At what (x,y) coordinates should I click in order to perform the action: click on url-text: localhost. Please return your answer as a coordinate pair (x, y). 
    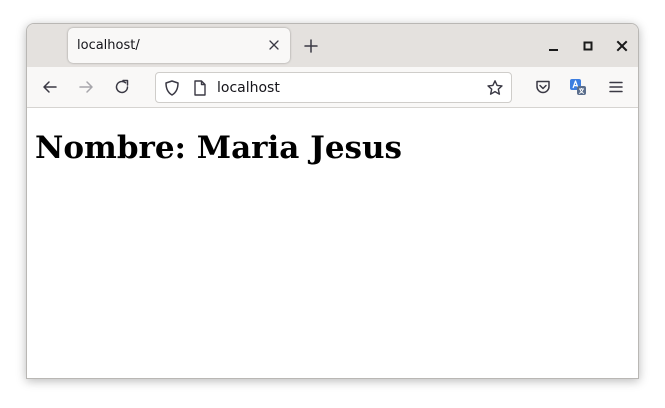
    Looking at the image, I should click on (248, 88).